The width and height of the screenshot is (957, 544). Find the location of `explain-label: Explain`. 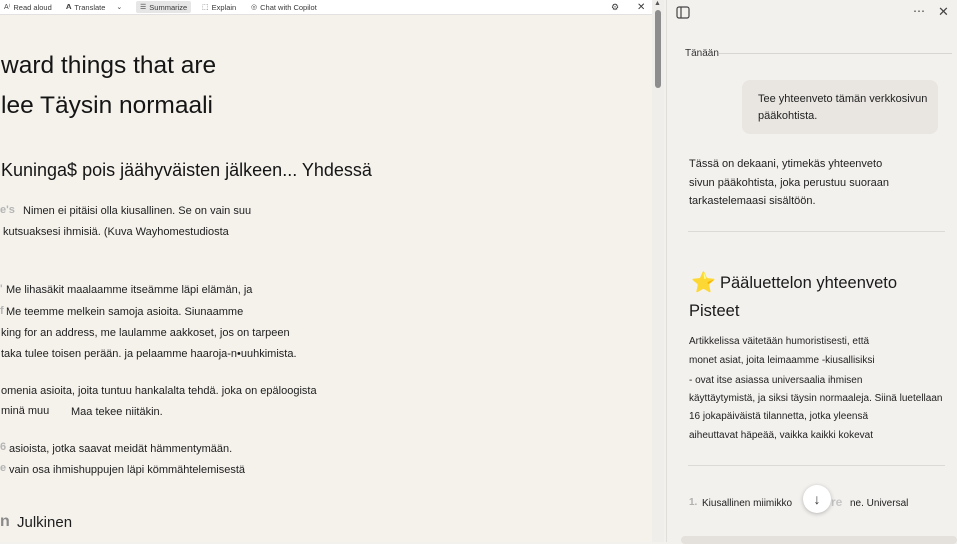

explain-label: Explain is located at coordinates (224, 7).